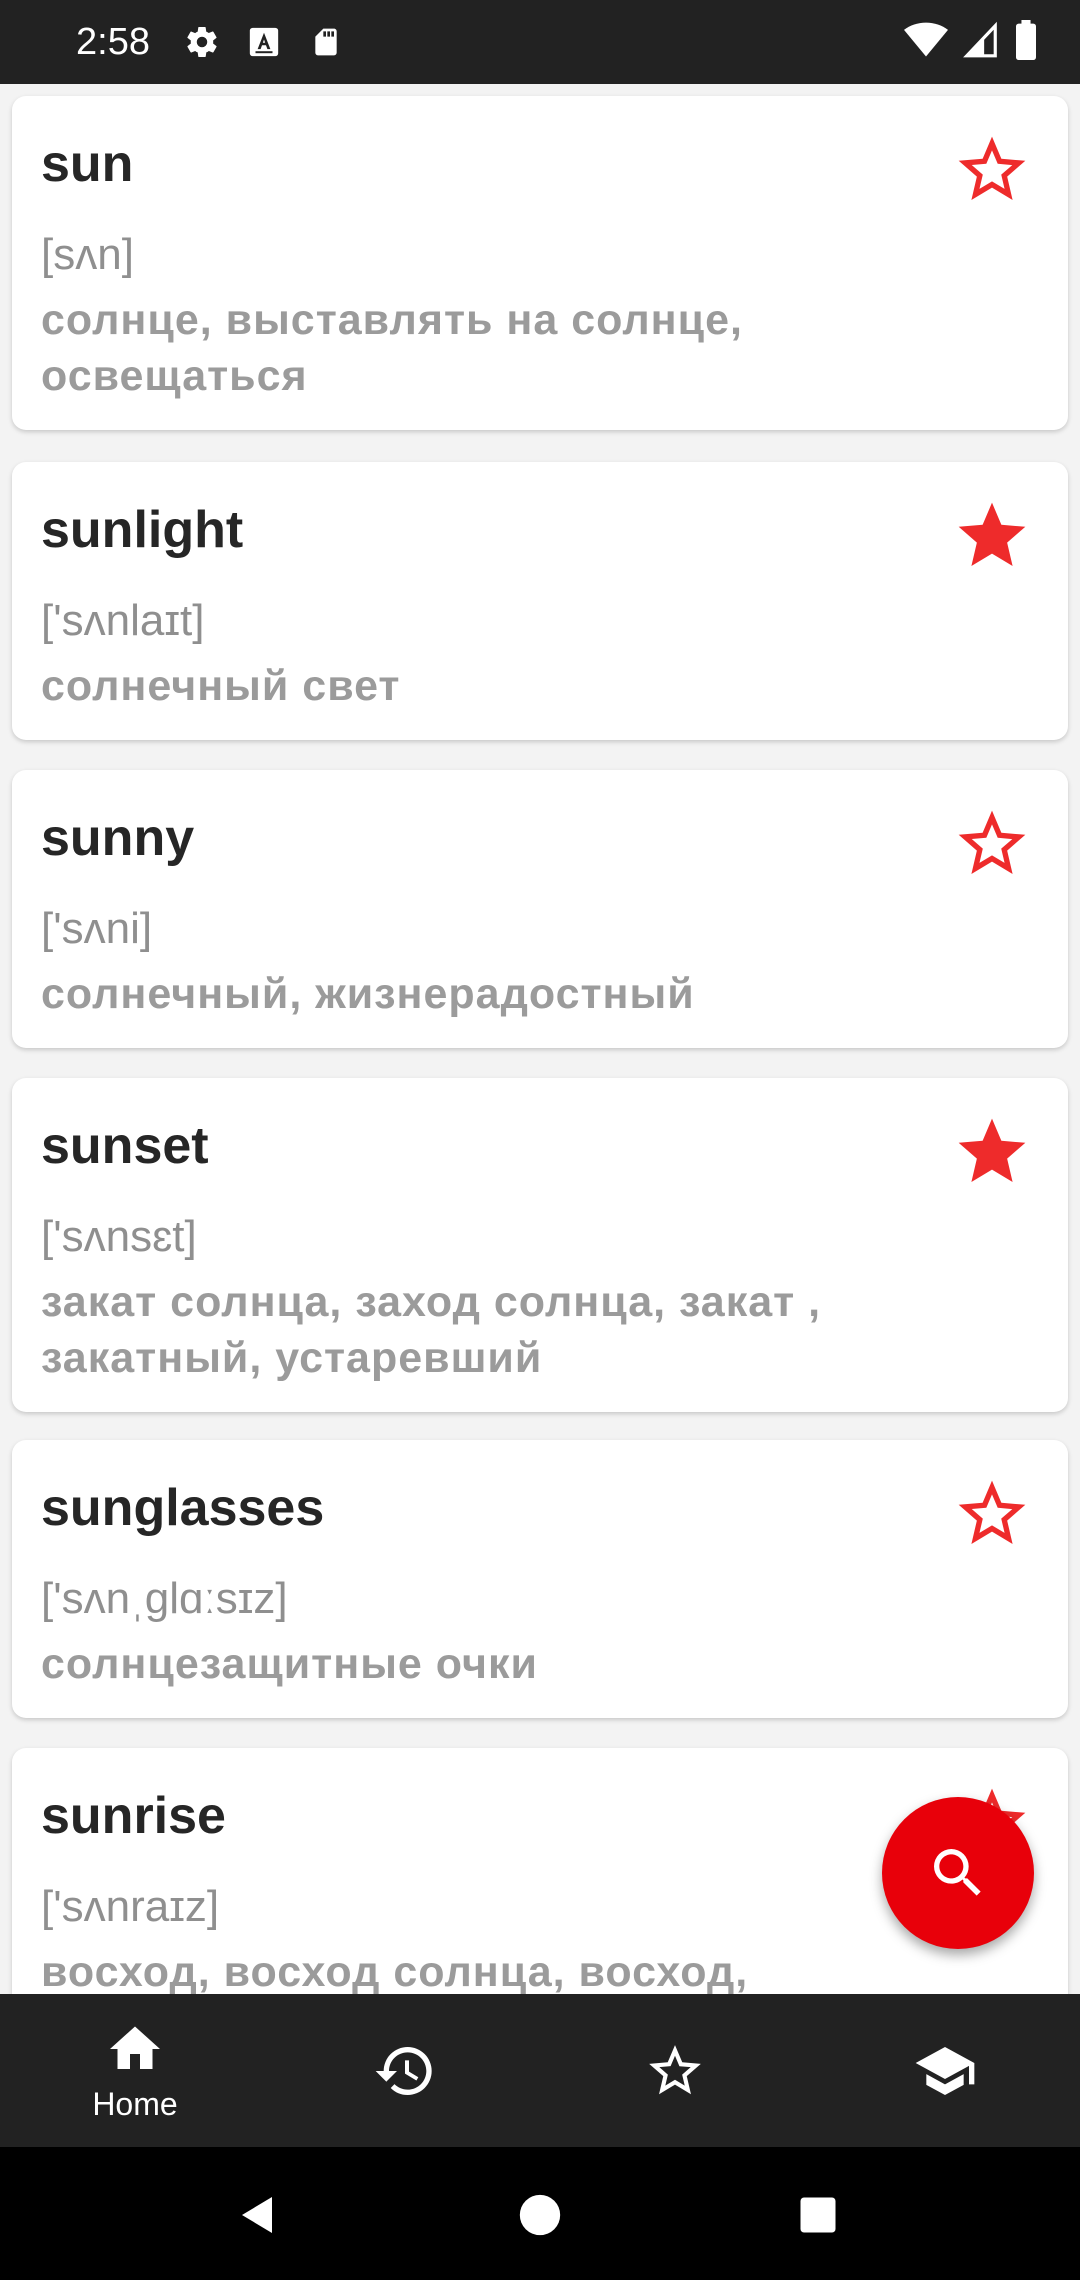 The image size is (1080, 2280). I want to click on word-translation: солнцезащитные очки, so click(289, 1664).